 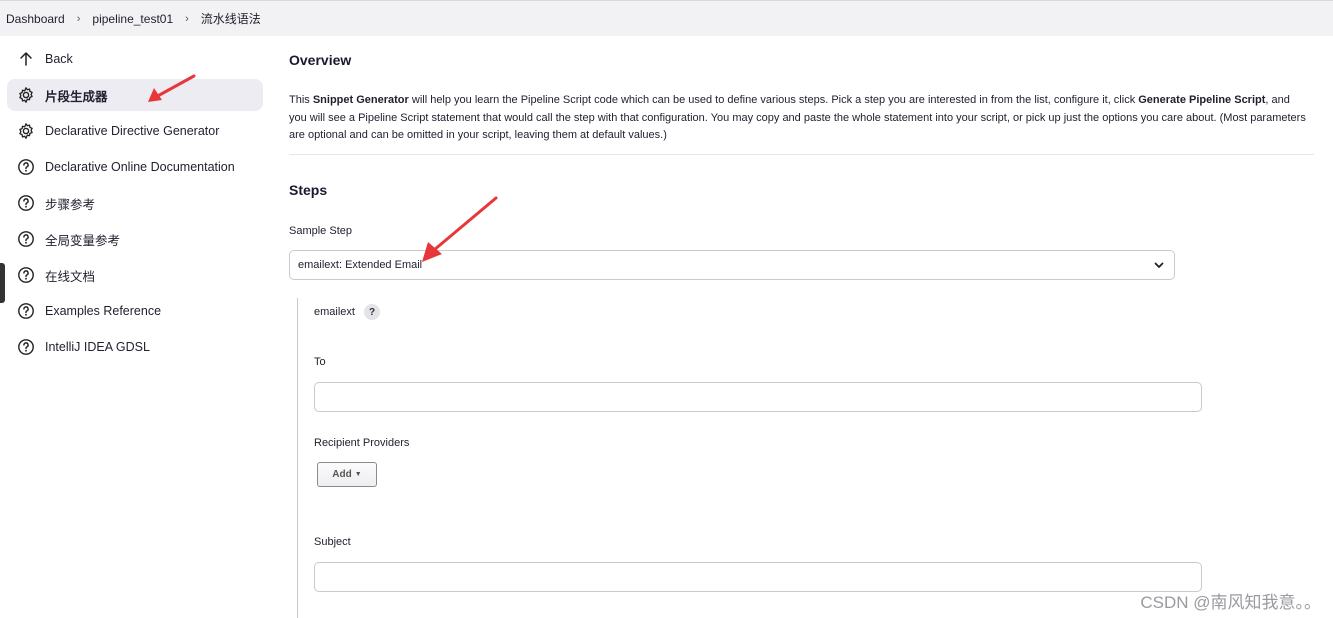 I want to click on sidebar-item-declarative-online-documentation: Declarative Online Documentation, so click(x=135, y=167).